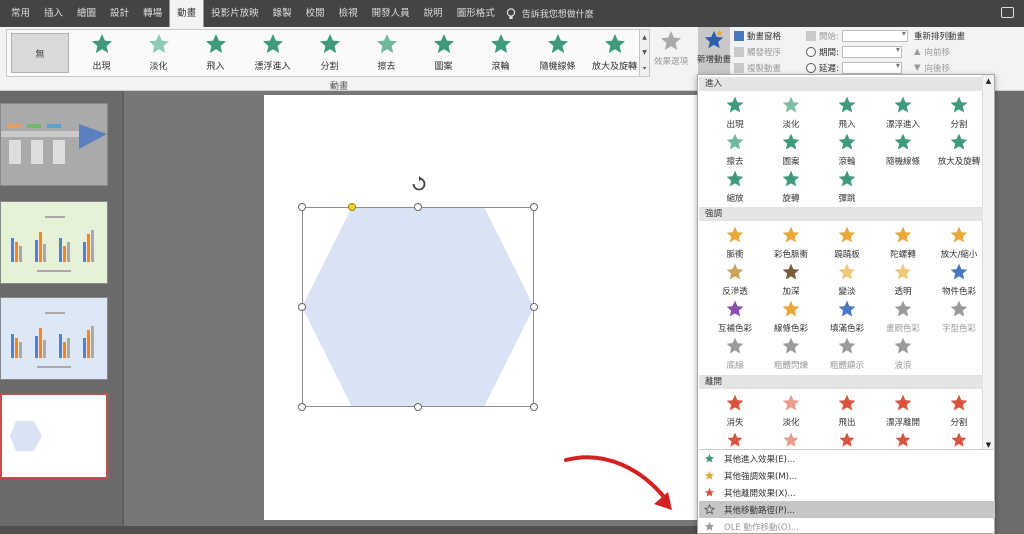  I want to click on duration-spinner, so click(871, 51).